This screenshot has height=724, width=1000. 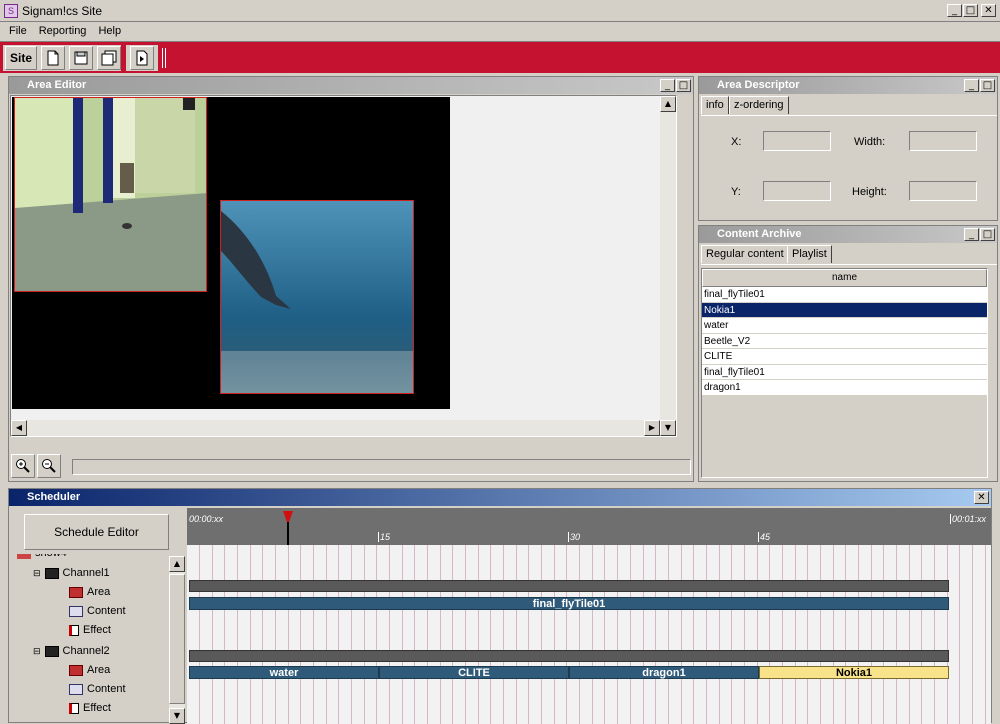 I want to click on menu-bar: File Reporting Help, so click(x=500, y=31).